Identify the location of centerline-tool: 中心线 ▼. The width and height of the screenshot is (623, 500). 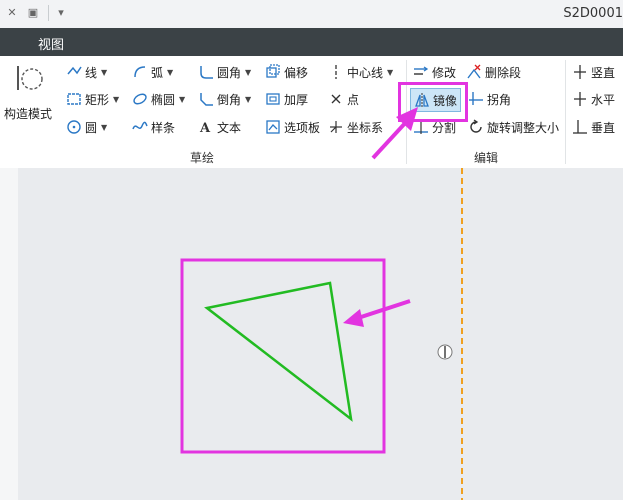
(360, 72).